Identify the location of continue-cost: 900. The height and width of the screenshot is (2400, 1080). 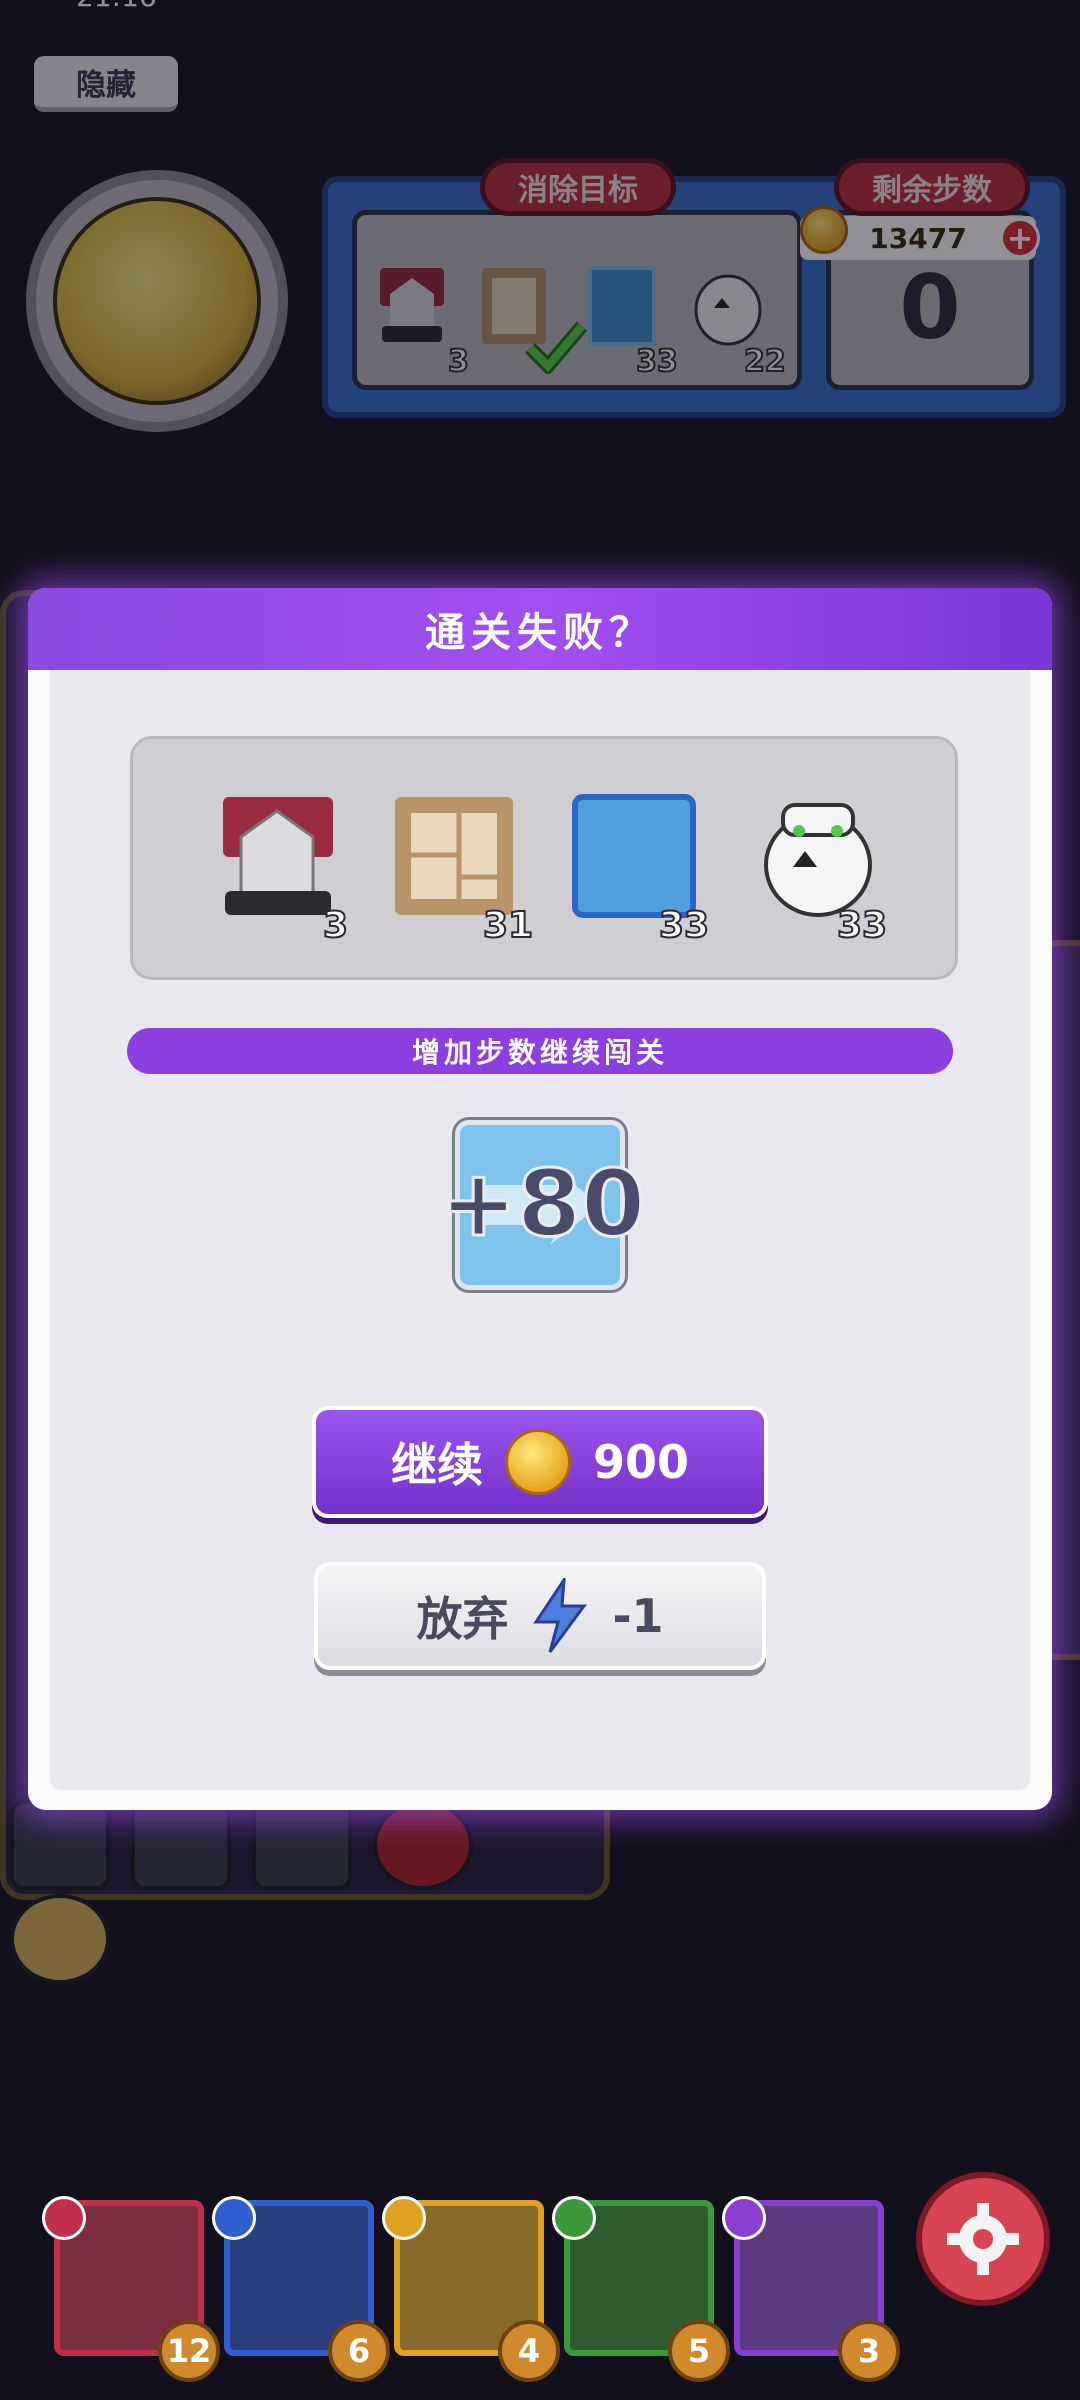
(641, 1462).